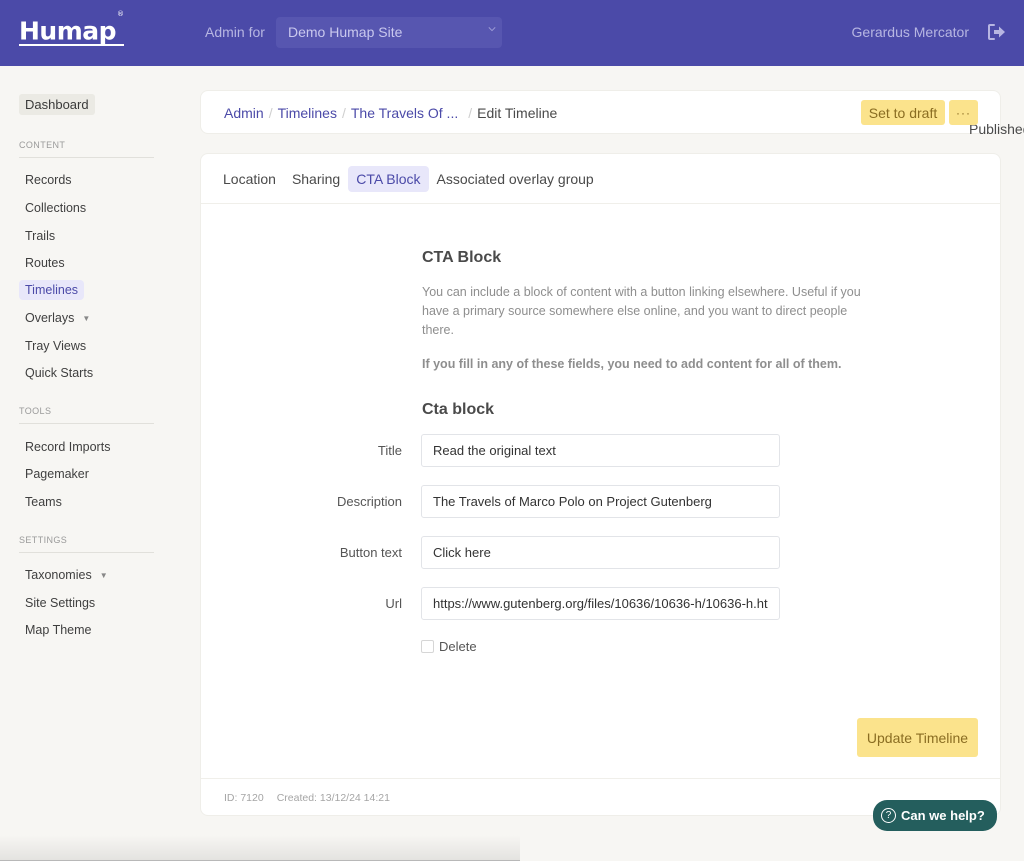  What do you see at coordinates (389, 450) in the screenshot?
I see `title-label: Title` at bounding box center [389, 450].